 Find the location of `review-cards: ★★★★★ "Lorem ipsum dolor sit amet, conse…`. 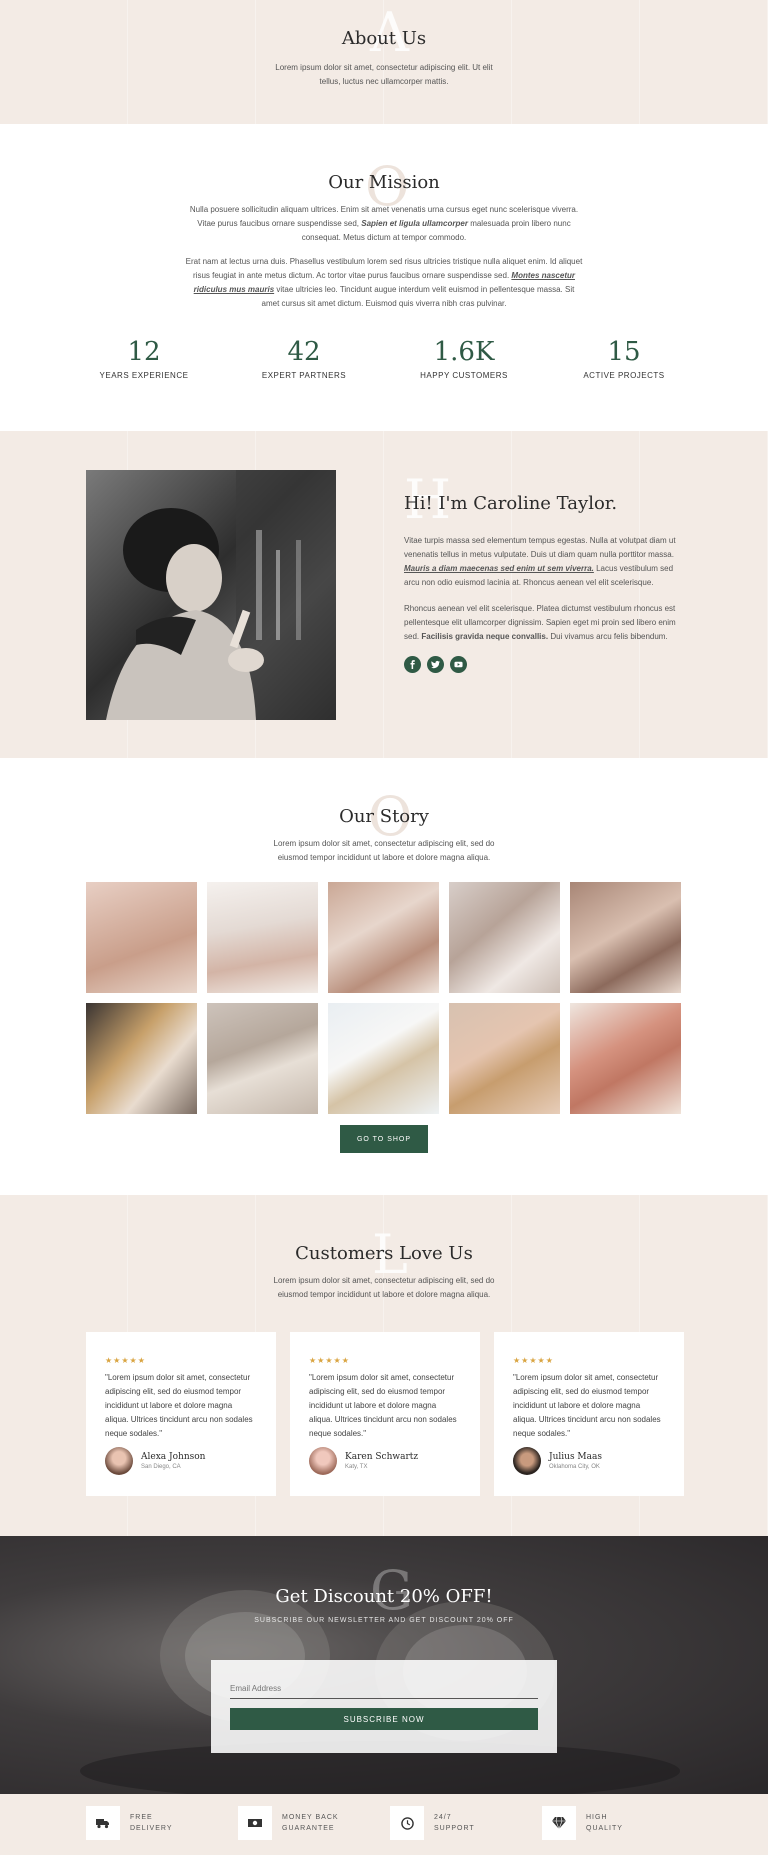

review-cards: ★★★★★ "Lorem ipsum dolor sit amet, conse… is located at coordinates (385, 1414).